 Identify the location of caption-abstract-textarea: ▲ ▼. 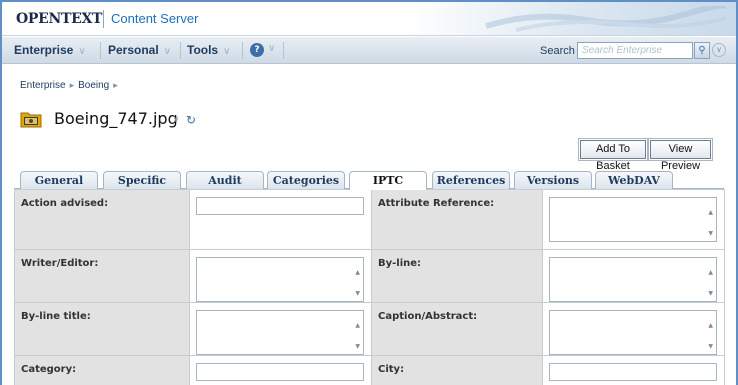
(633, 332).